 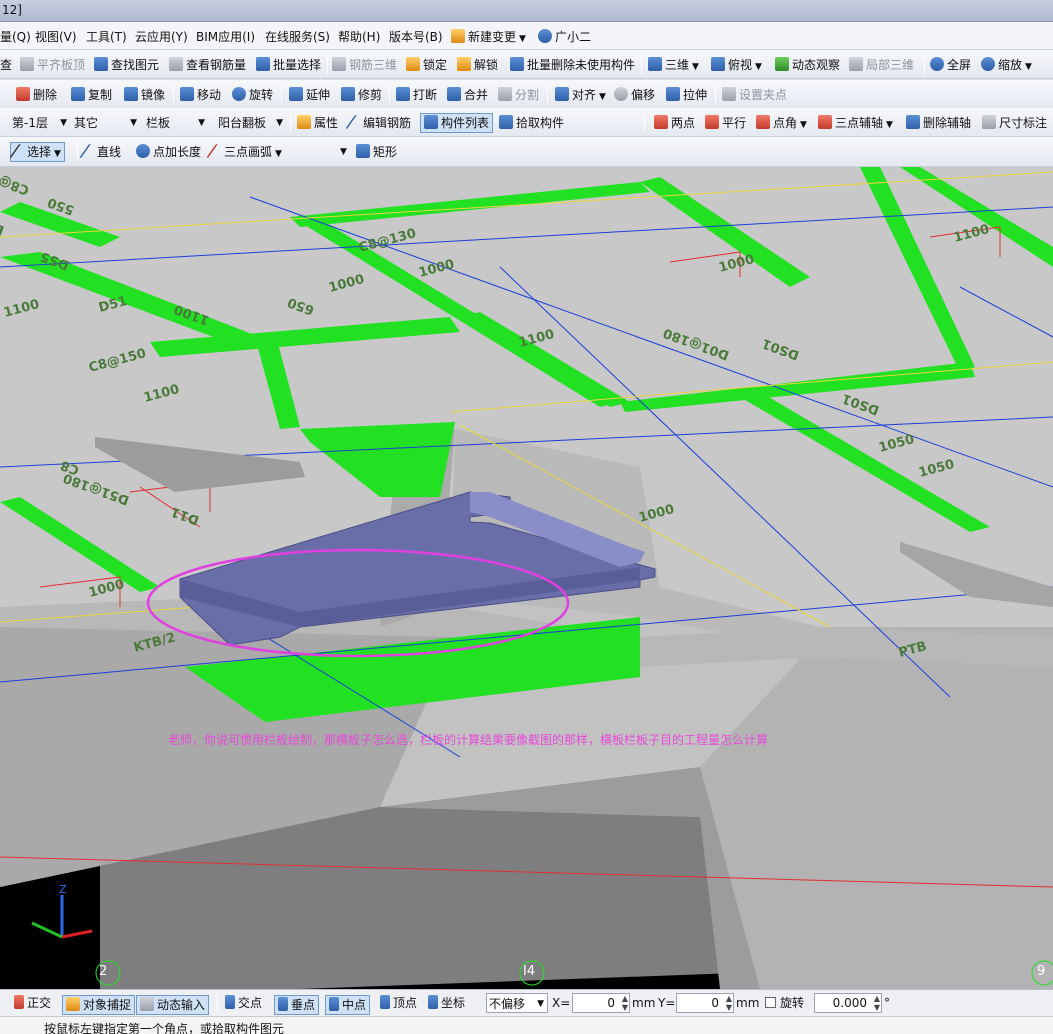 What do you see at coordinates (243, 1003) in the screenshot?
I see `intersection-snap: 交点` at bounding box center [243, 1003].